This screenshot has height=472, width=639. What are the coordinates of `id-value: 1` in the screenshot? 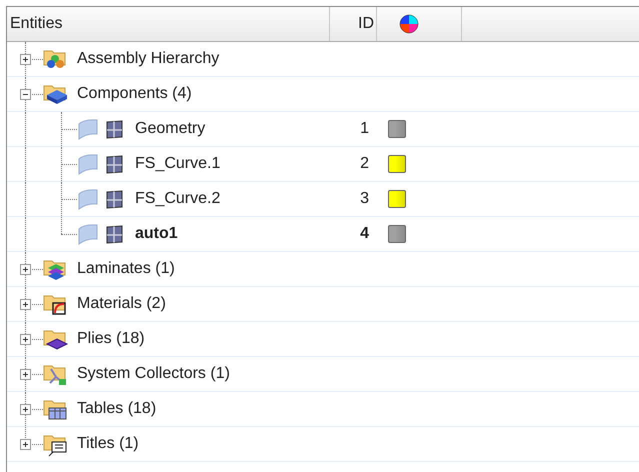 It's located at (364, 129).